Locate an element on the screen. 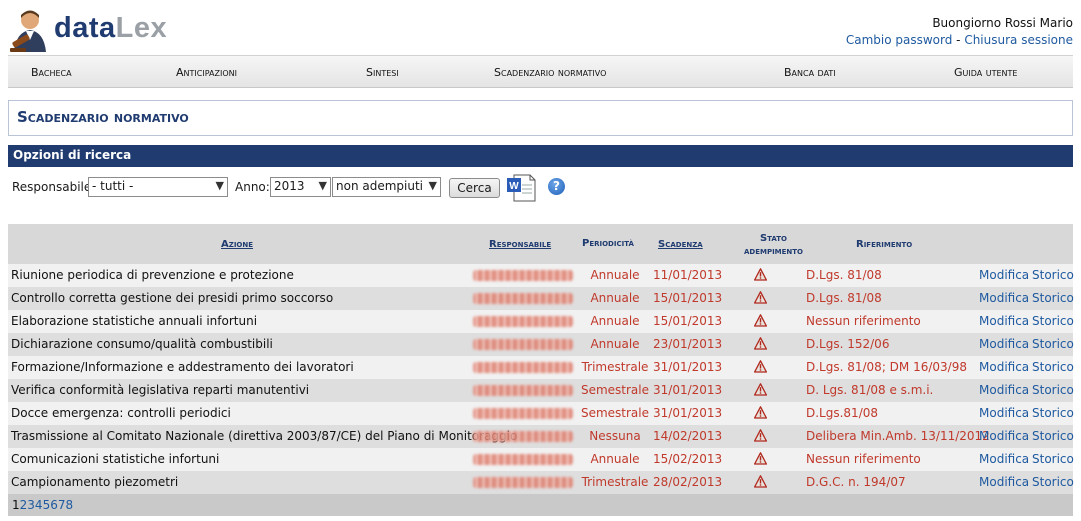 This screenshot has height=521, width=1081. nav-banca-dati: Banca dati is located at coordinates (810, 72).